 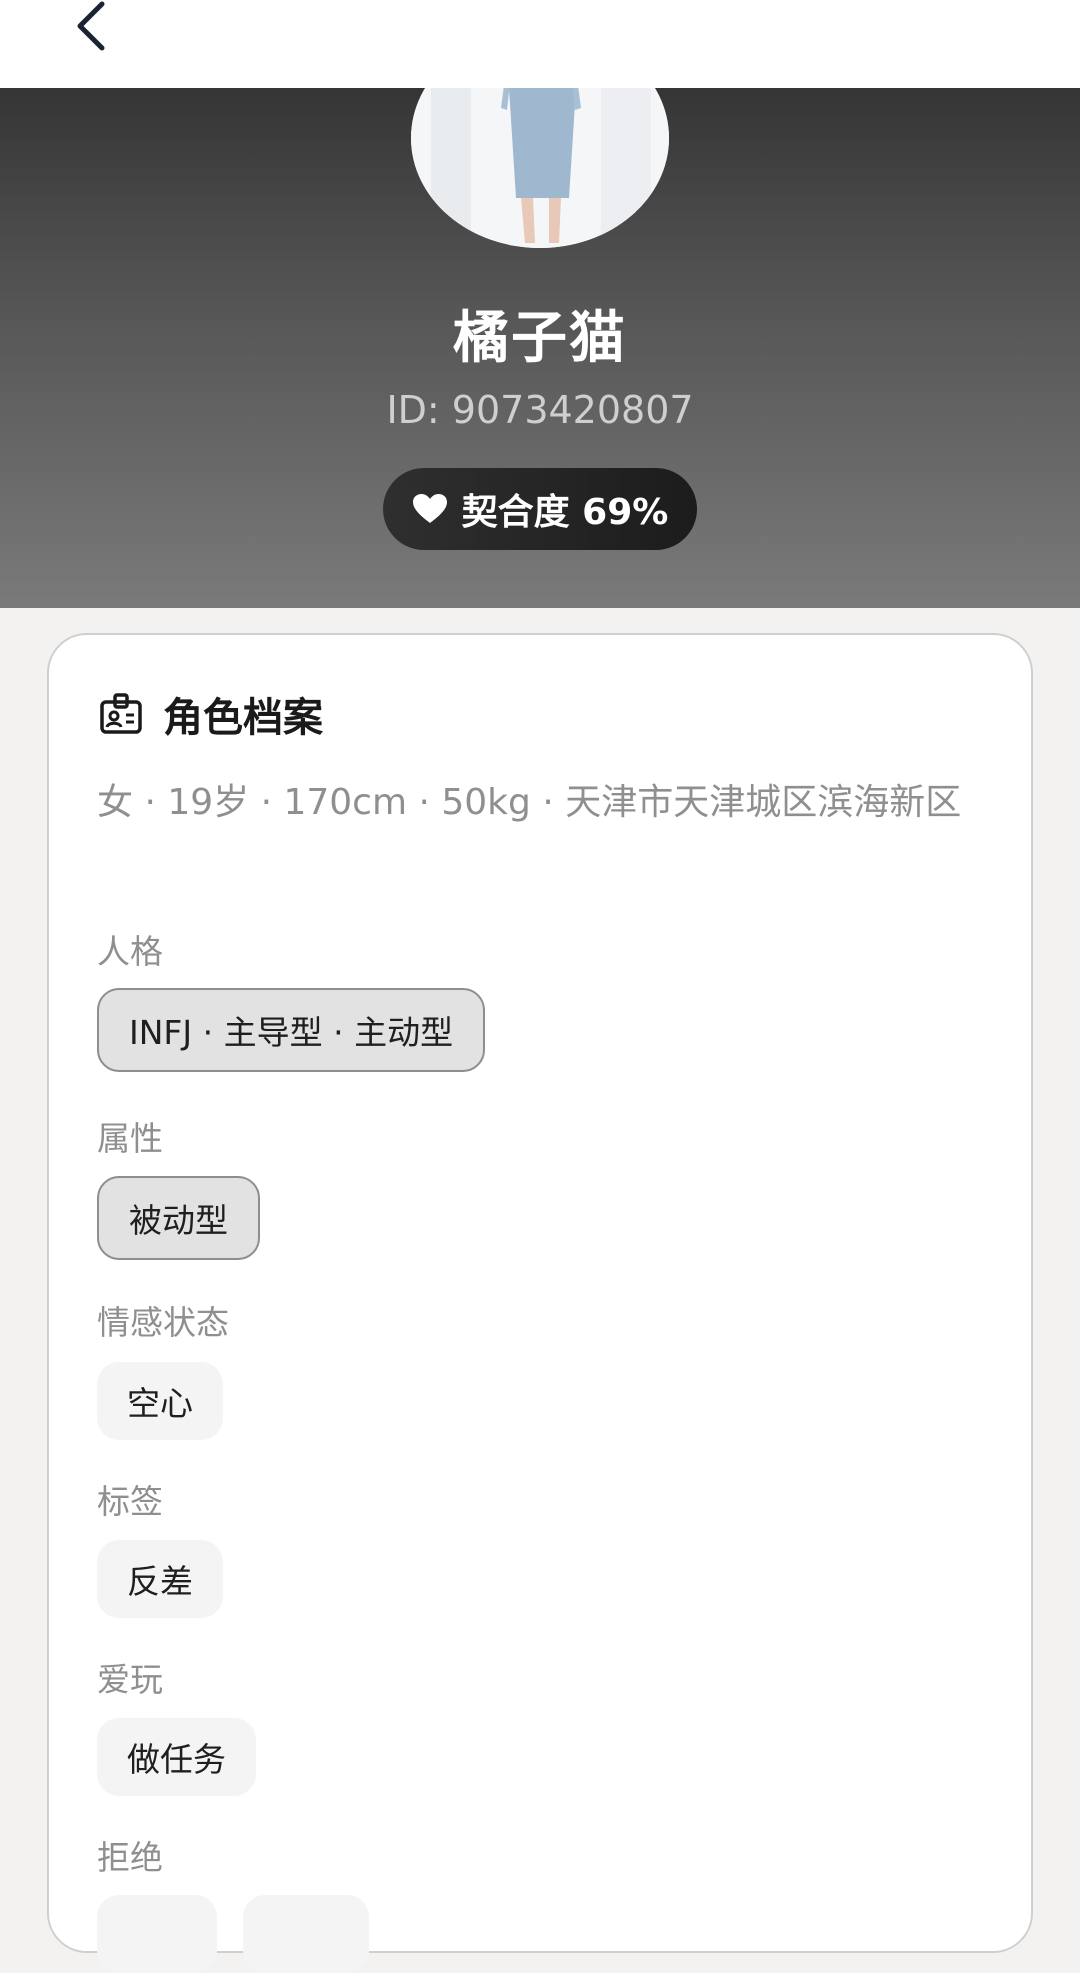 What do you see at coordinates (291, 1030) in the screenshot?
I see `tag-personality: INFJ · 主导型 · 主动型` at bounding box center [291, 1030].